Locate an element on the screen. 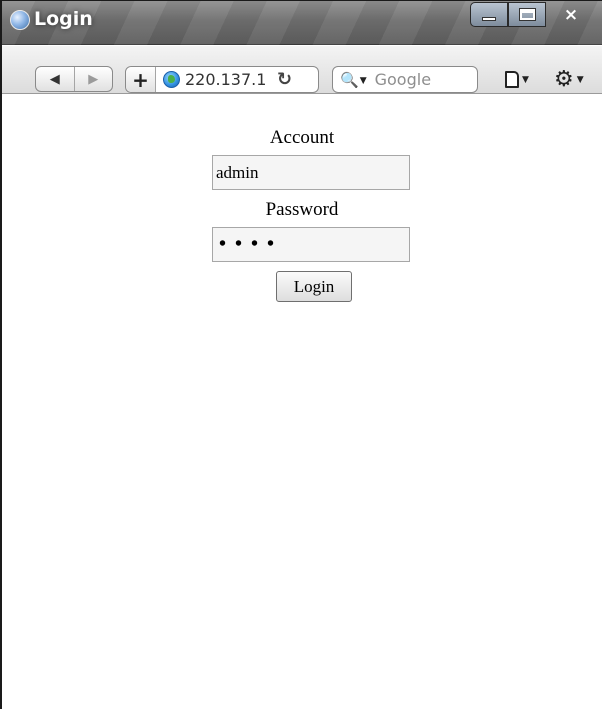 Image resolution: width=602 pixels, height=709 pixels. minimize-icon is located at coordinates (489, 18).